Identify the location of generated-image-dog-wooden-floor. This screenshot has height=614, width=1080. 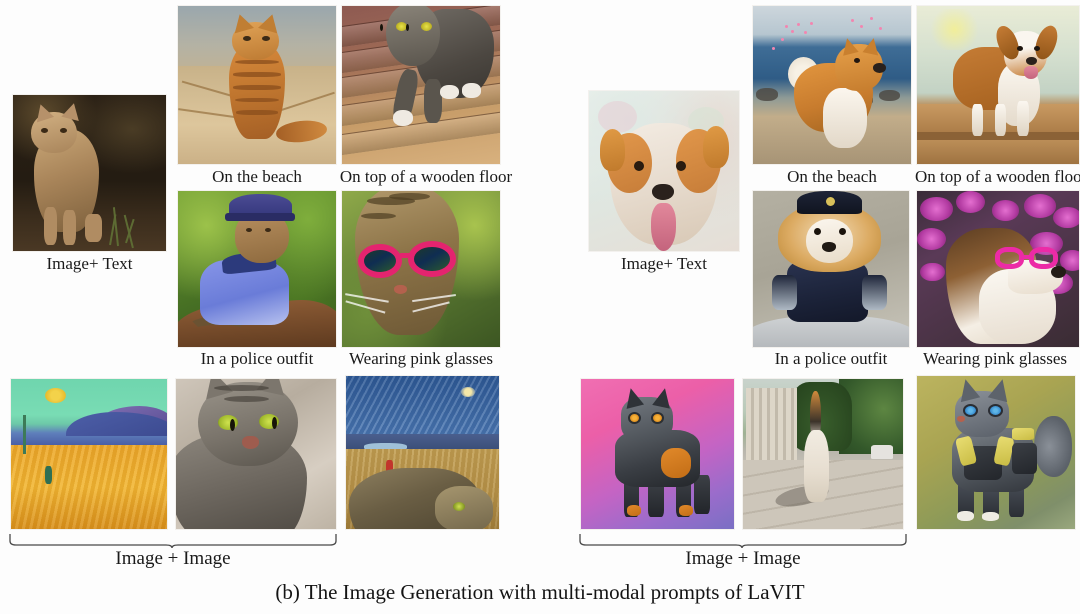
(998, 85).